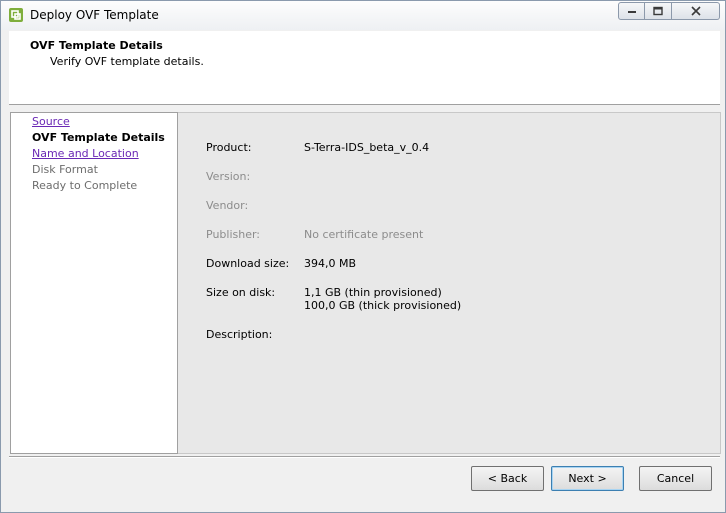  I want to click on publisher-label: Publisher:, so click(233, 234).